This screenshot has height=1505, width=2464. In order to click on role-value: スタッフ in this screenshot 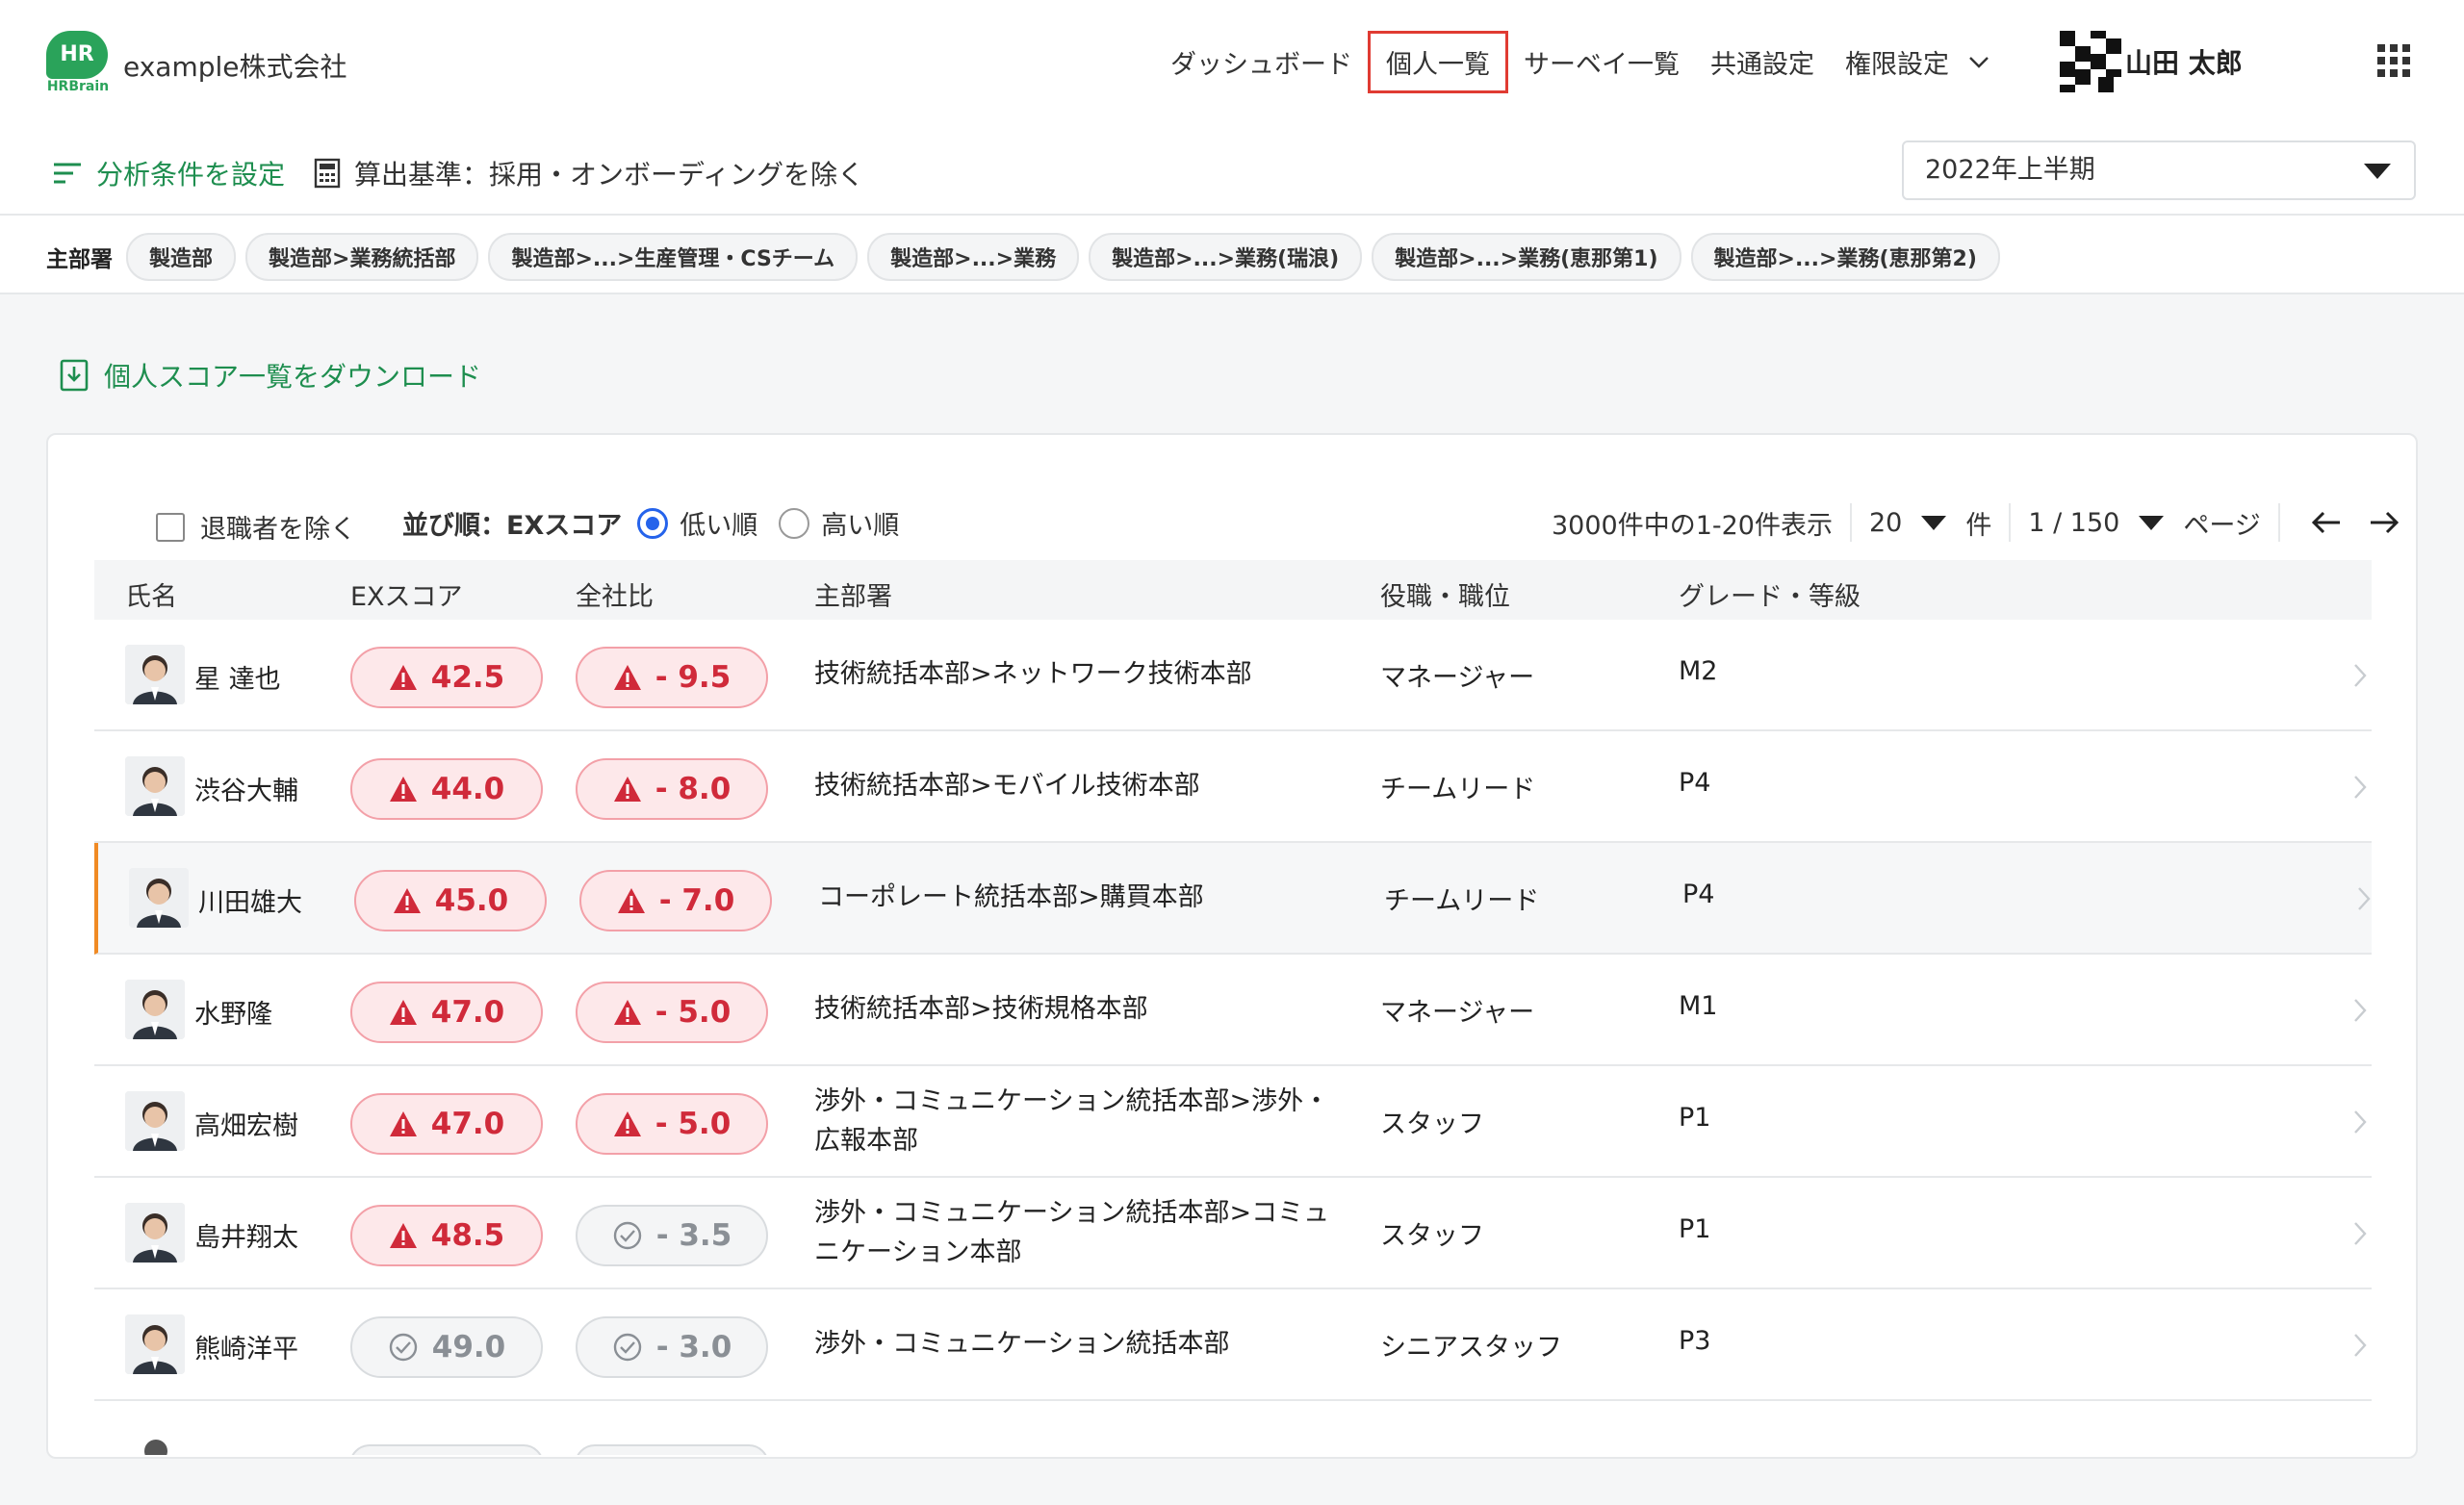, I will do `click(1432, 1236)`.